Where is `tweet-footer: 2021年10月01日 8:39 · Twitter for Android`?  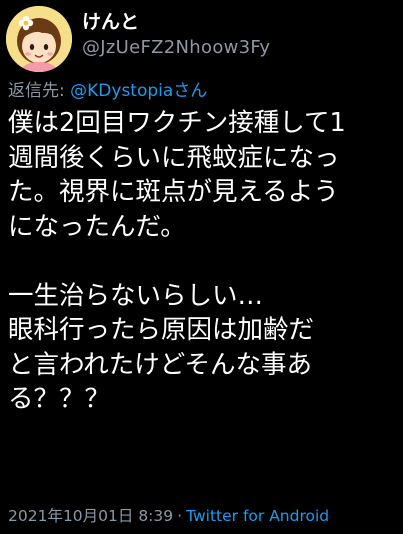
tweet-footer: 2021年10月01日 8:39 · Twitter for Android is located at coordinates (168, 516).